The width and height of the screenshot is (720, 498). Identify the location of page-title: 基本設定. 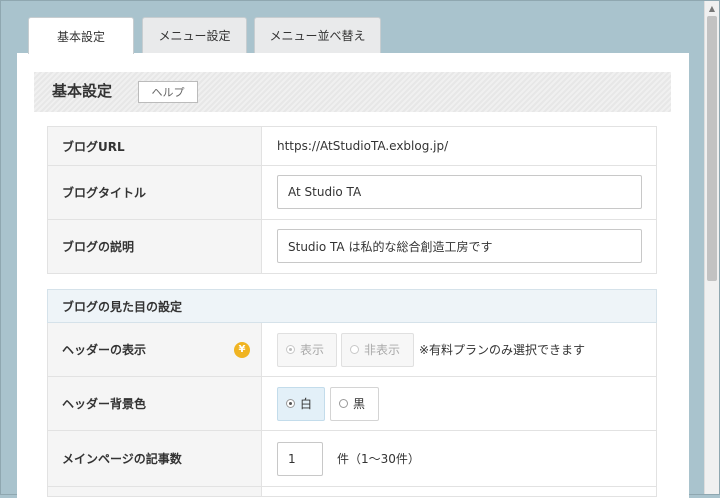
(82, 91).